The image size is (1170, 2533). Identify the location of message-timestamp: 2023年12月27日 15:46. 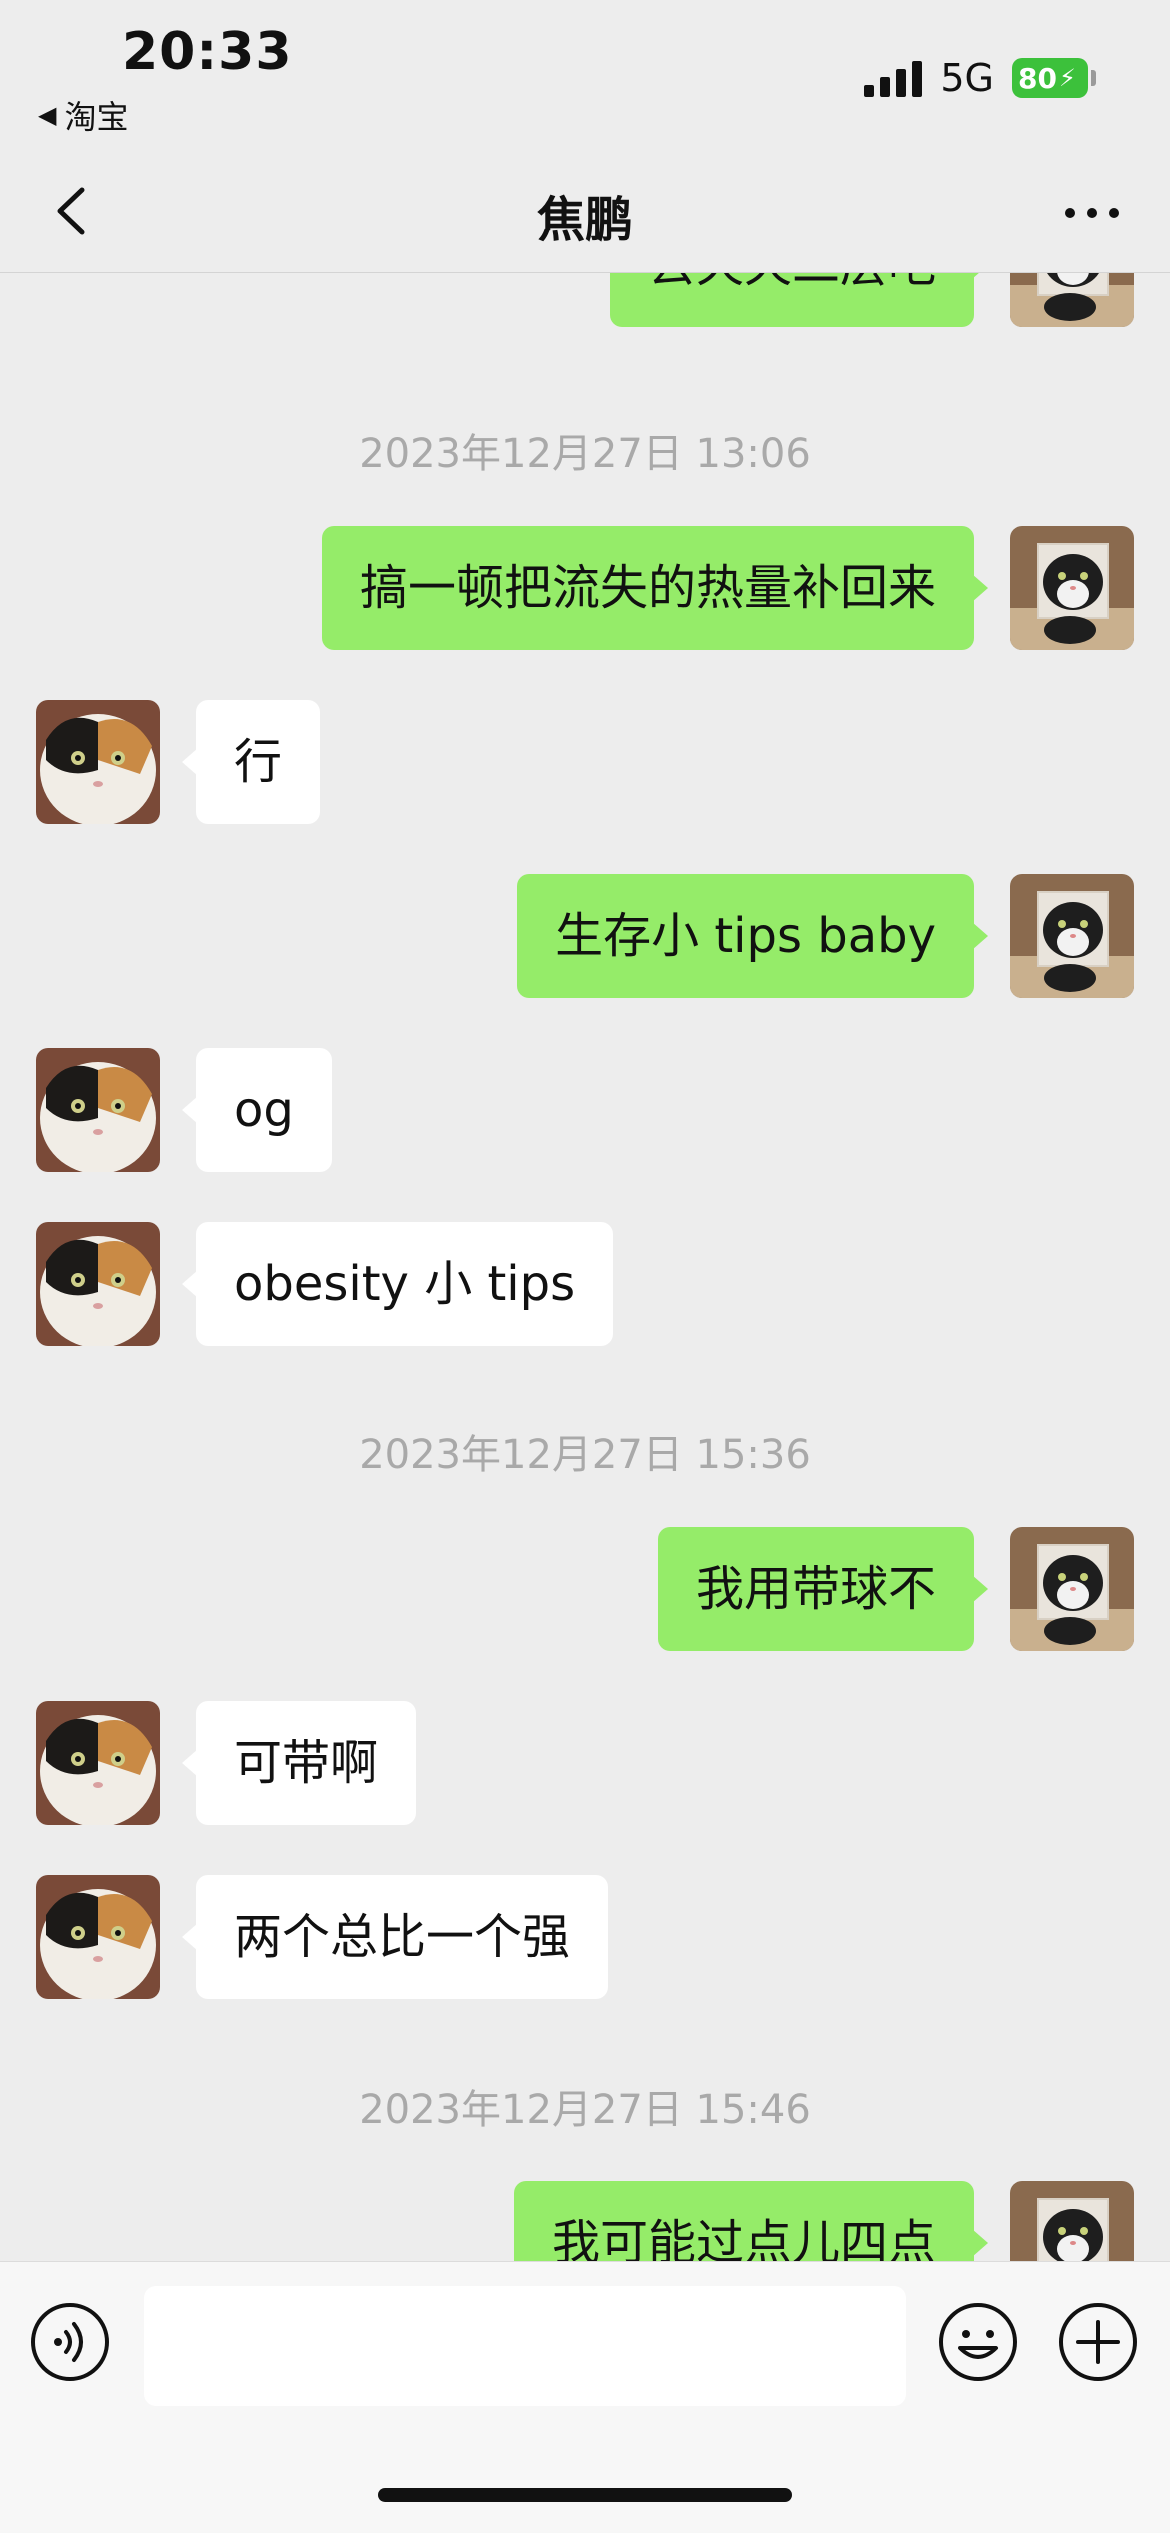
(585, 2110).